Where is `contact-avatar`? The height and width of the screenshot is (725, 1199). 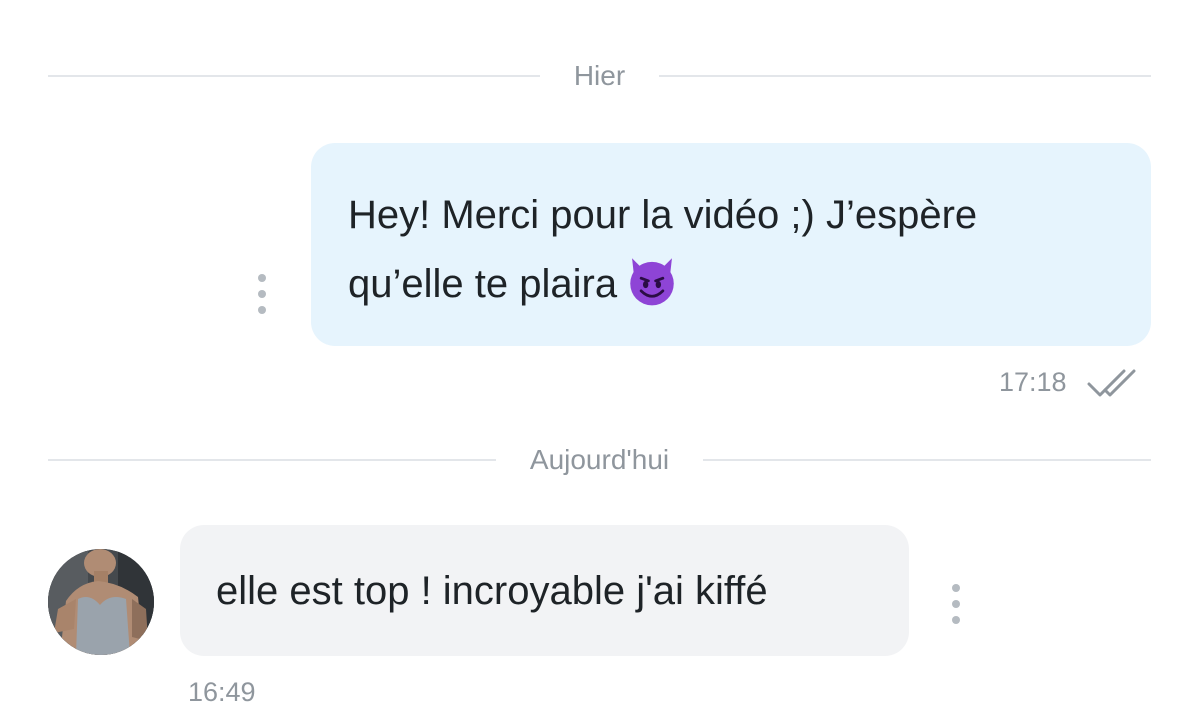
contact-avatar is located at coordinates (101, 602).